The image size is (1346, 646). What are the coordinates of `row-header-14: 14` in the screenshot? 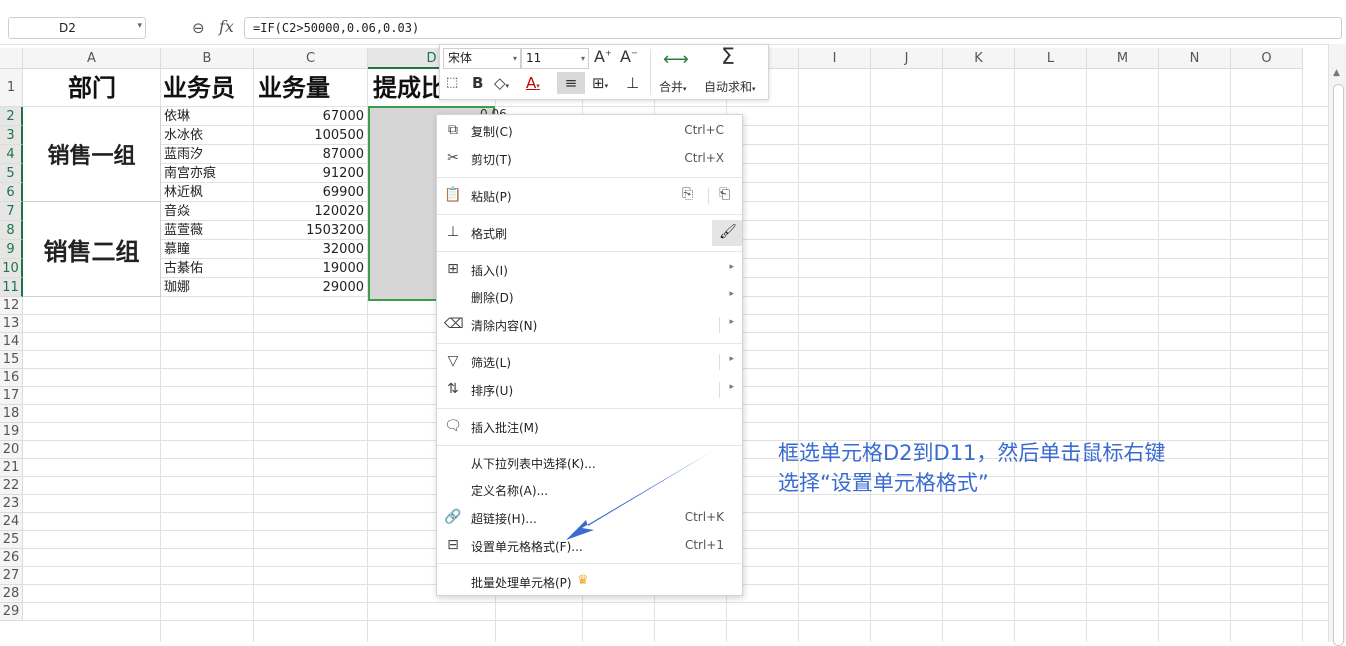 It's located at (11, 342).